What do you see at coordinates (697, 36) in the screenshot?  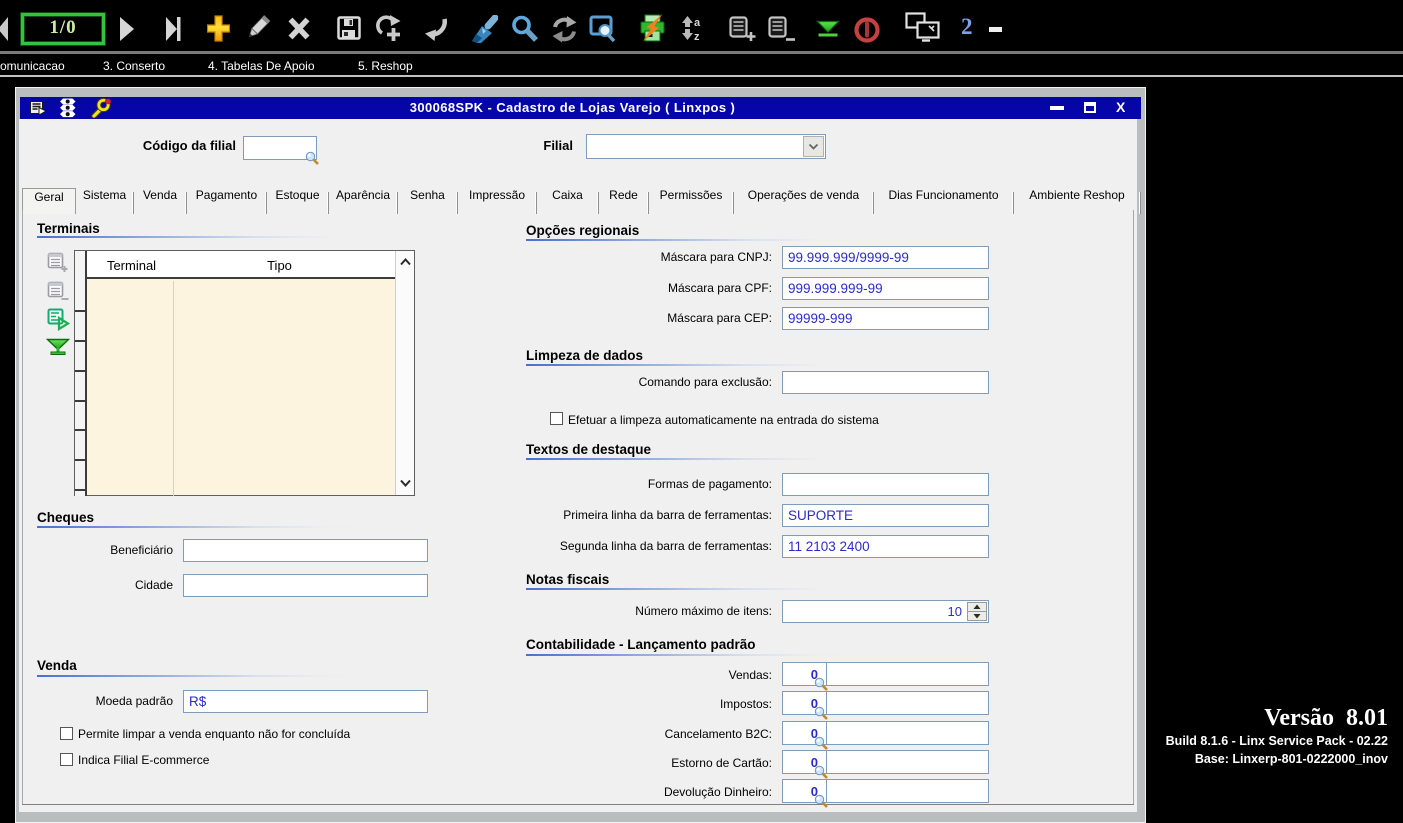 I see `svg-text: z` at bounding box center [697, 36].